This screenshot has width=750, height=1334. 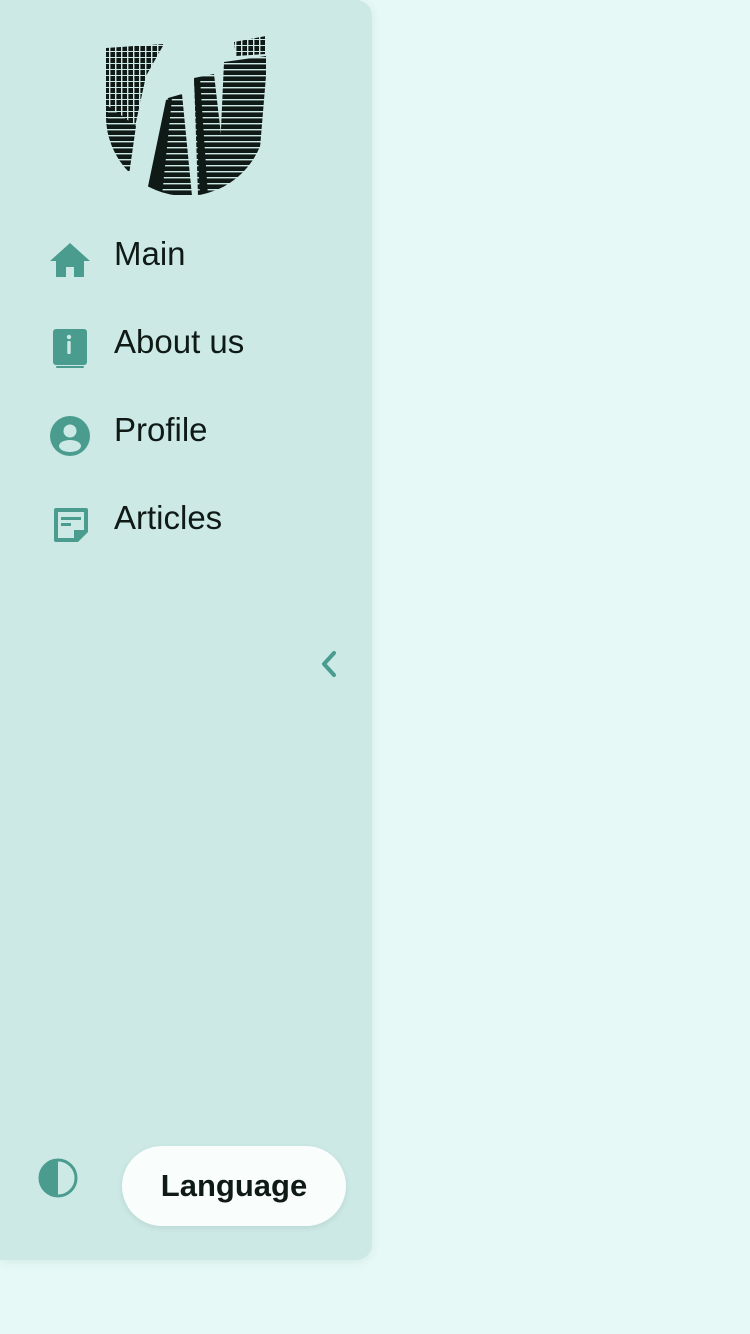 I want to click on contrast-icon, so click(x=58, y=1178).